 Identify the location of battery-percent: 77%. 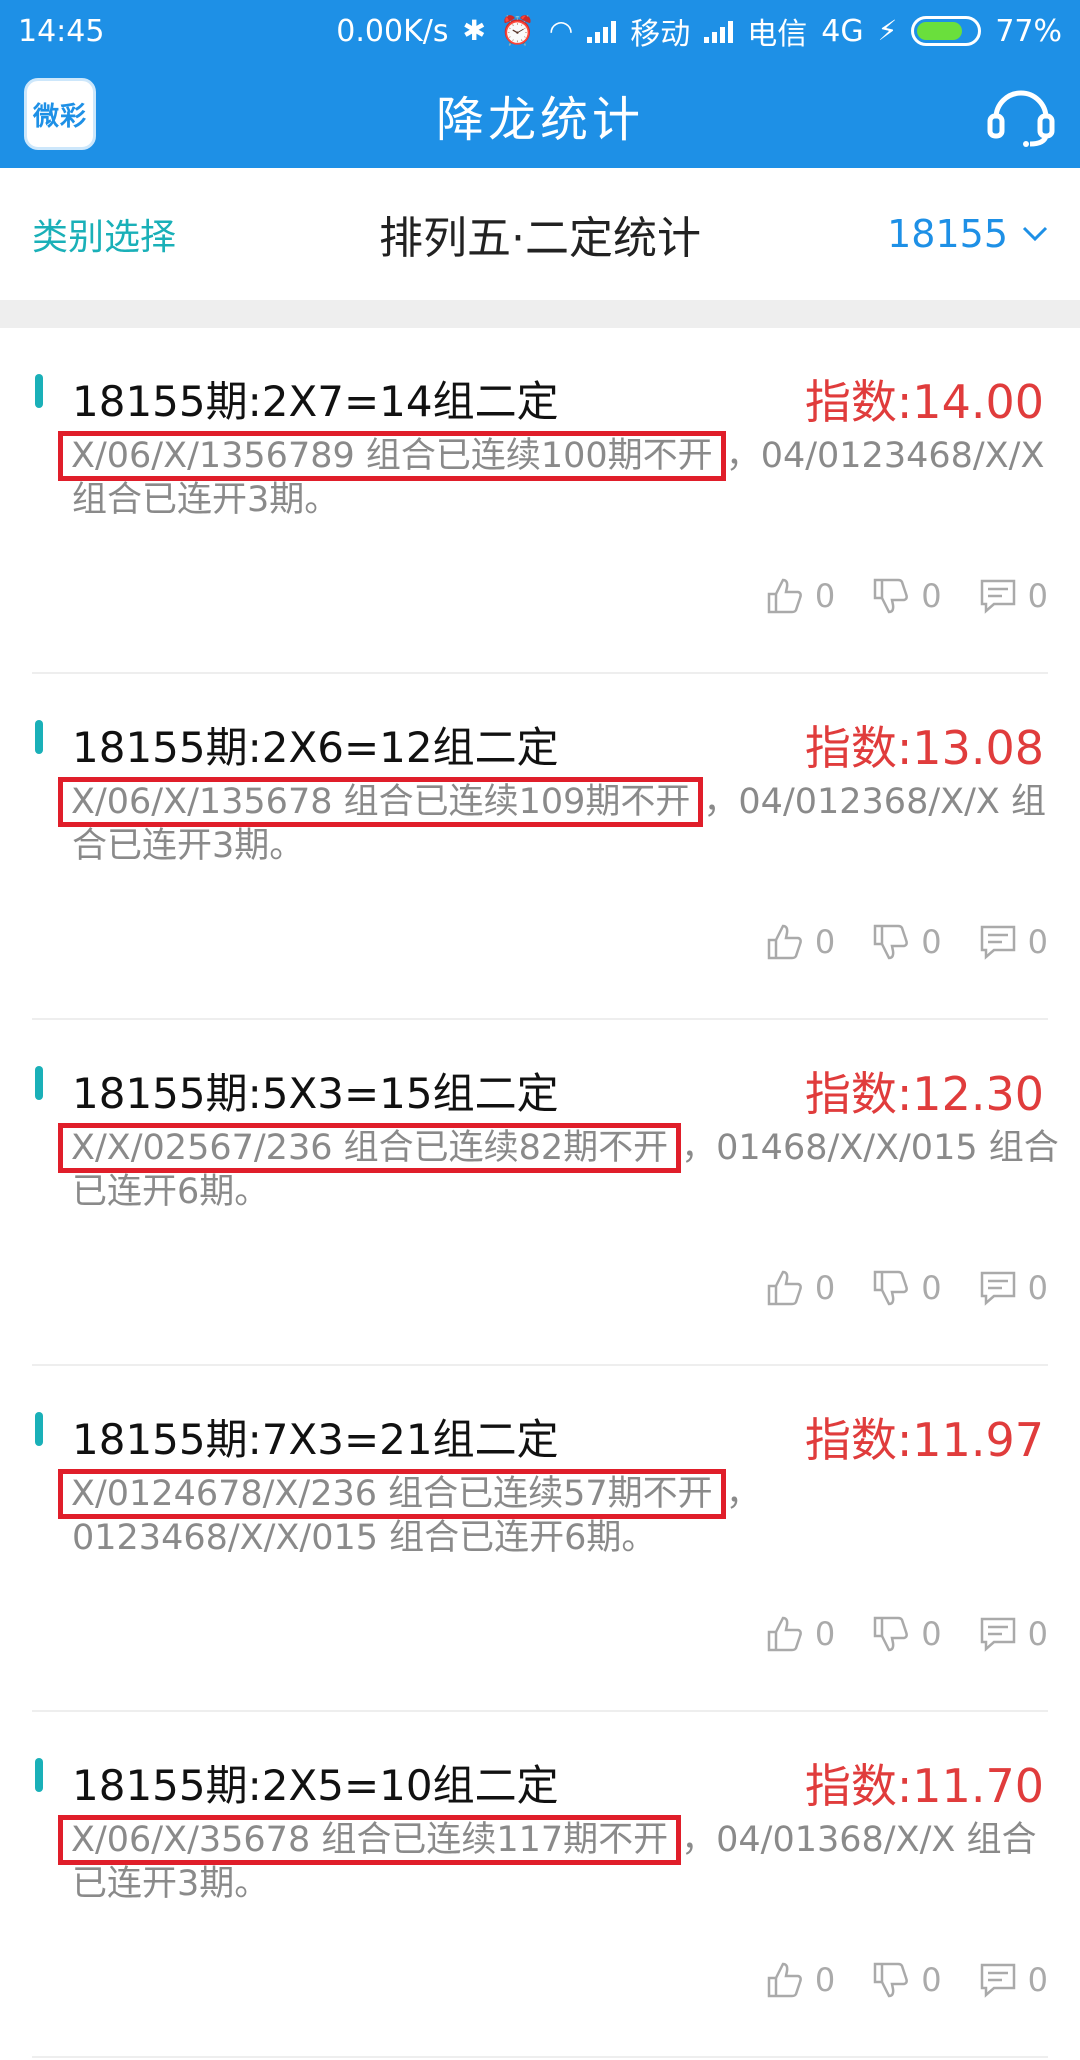
(1028, 31).